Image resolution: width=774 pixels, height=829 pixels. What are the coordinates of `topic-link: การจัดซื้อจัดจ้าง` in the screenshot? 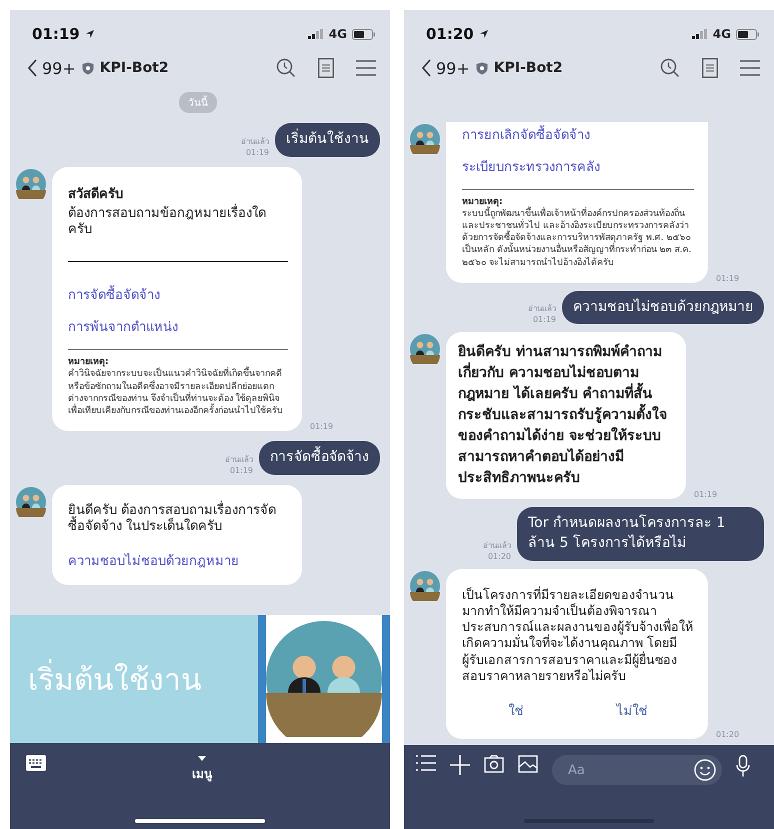 It's located at (178, 295).